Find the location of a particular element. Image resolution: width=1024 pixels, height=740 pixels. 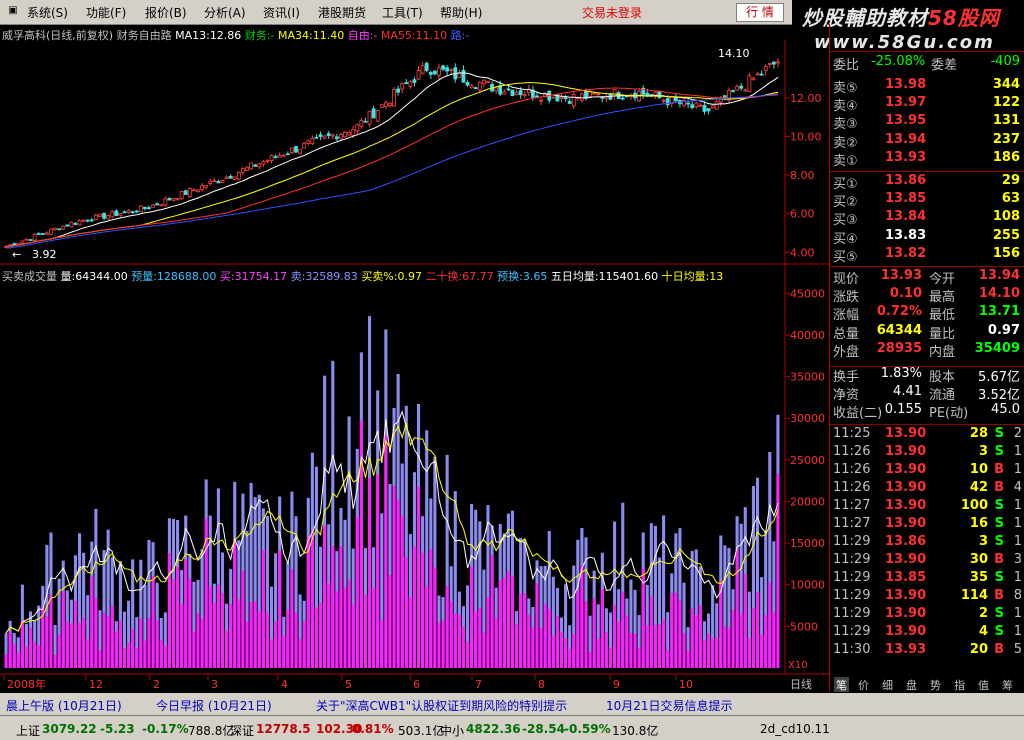

tick-row: 11:29 13.90 30 B 3 is located at coordinates (926, 561).